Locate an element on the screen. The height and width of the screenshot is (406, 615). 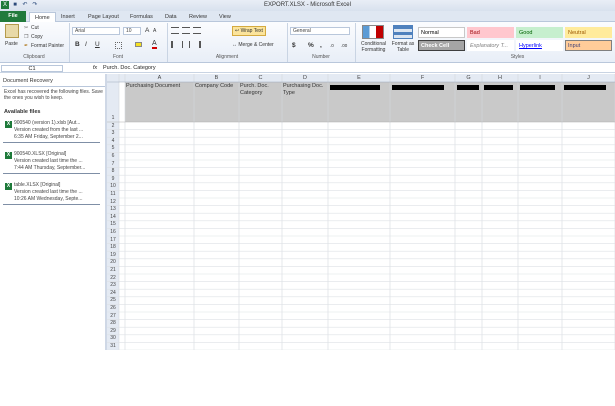
row-header: 10 is located at coordinates (113, 186).